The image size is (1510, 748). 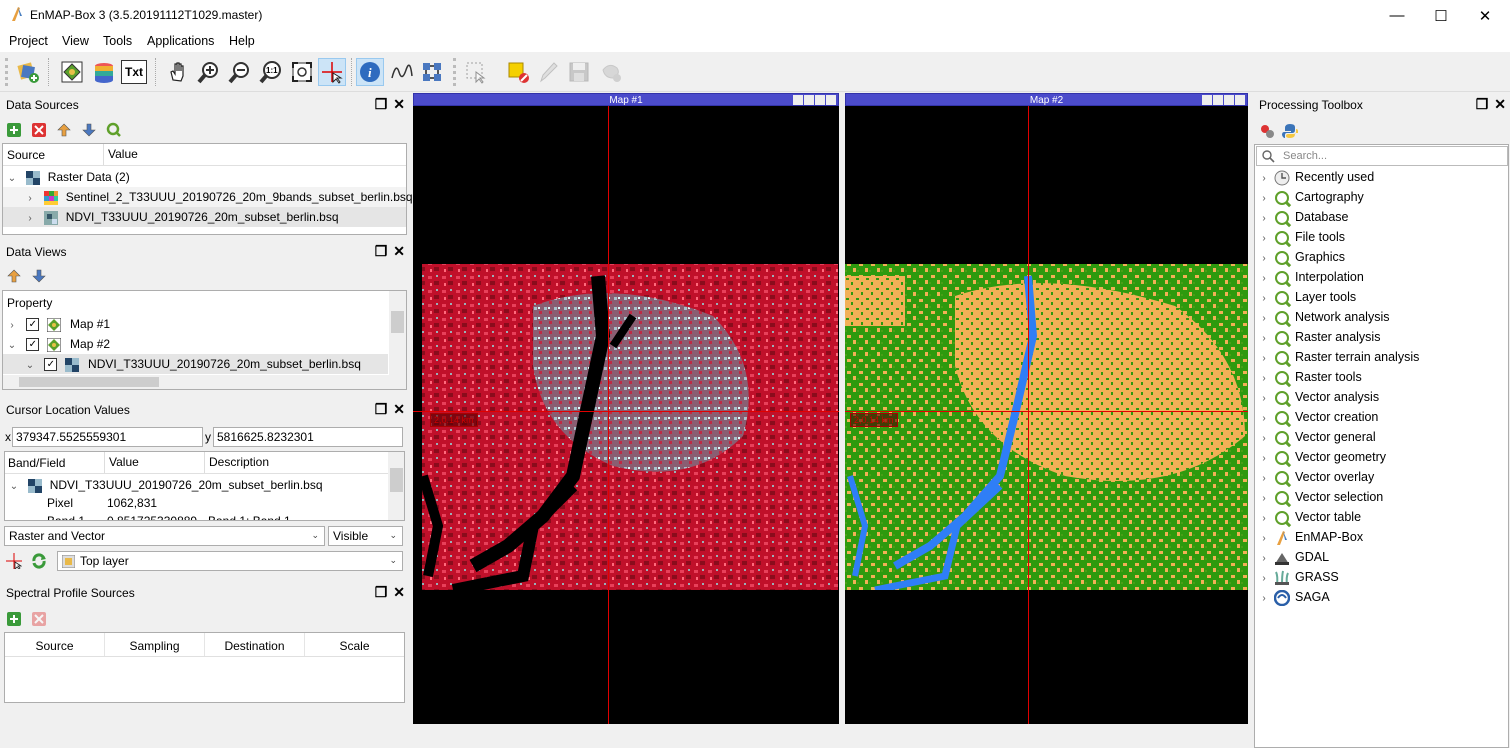 What do you see at coordinates (402, 72) in the screenshot?
I see `spectral-profile-icon` at bounding box center [402, 72].